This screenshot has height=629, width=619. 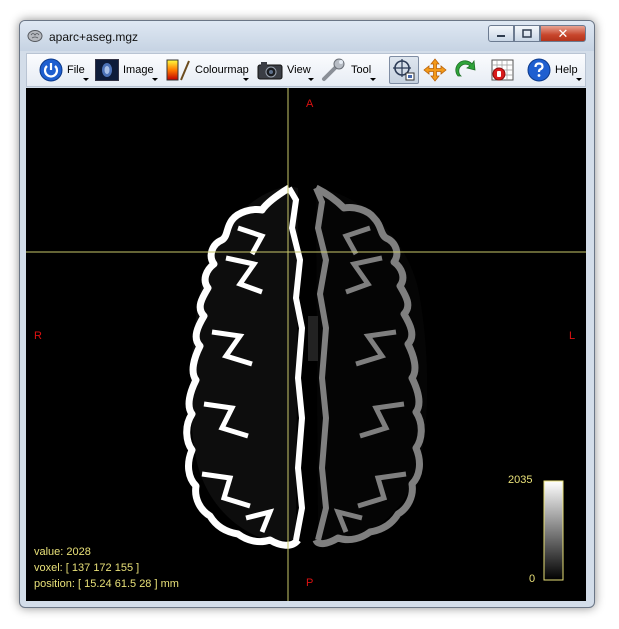 What do you see at coordinates (270, 71) in the screenshot?
I see `camera-icon` at bounding box center [270, 71].